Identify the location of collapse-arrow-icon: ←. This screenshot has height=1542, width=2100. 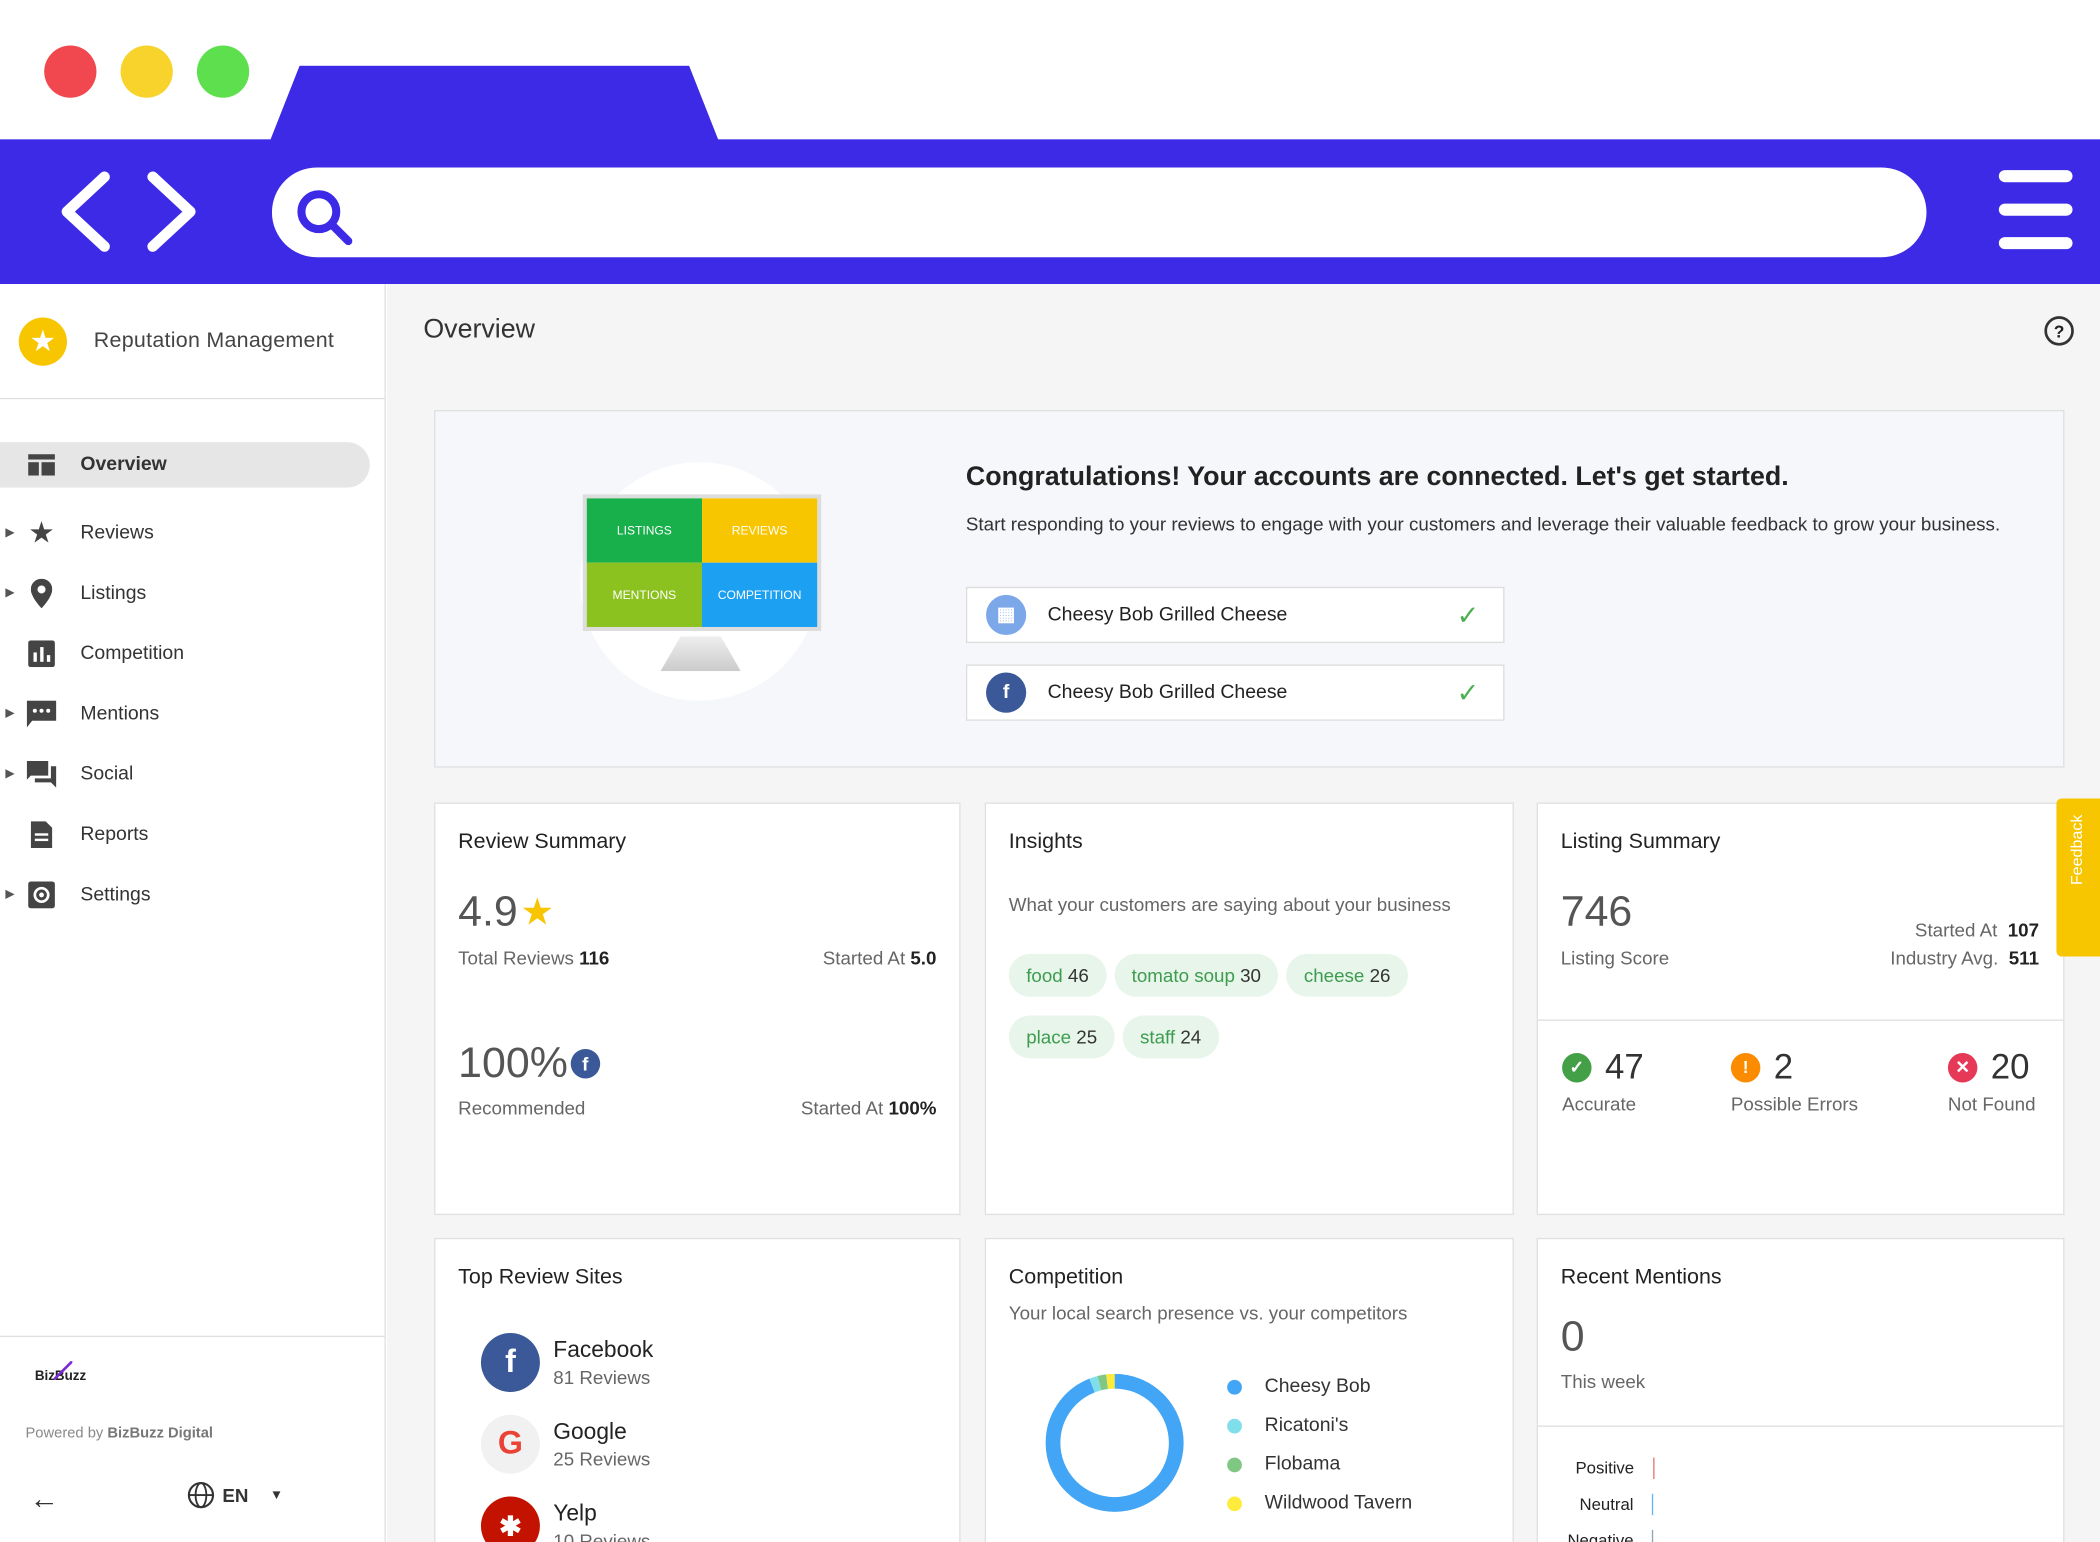
(43, 1499).